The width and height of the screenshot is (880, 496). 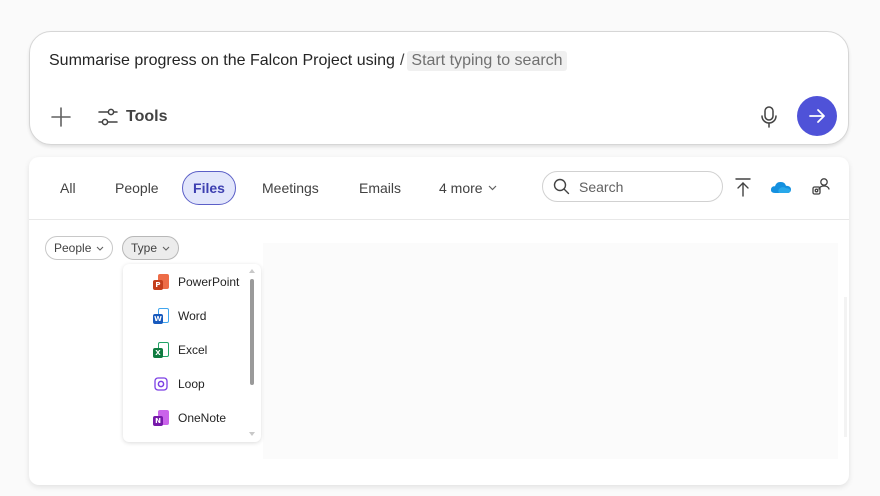 I want to click on type-option-loop: Loop, so click(x=179, y=384).